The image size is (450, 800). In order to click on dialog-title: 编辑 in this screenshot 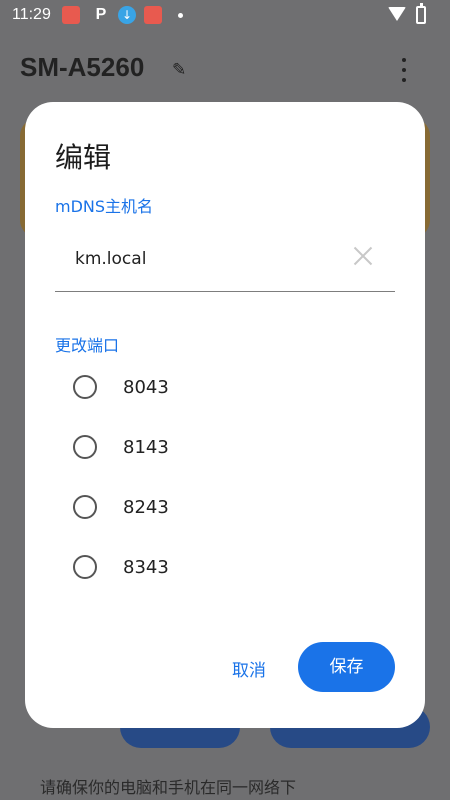, I will do `click(83, 157)`.